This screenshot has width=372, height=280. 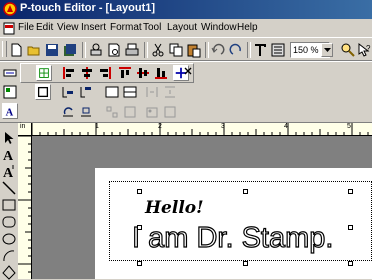 I want to click on vertical-text-icon: A, so click(x=9, y=171).